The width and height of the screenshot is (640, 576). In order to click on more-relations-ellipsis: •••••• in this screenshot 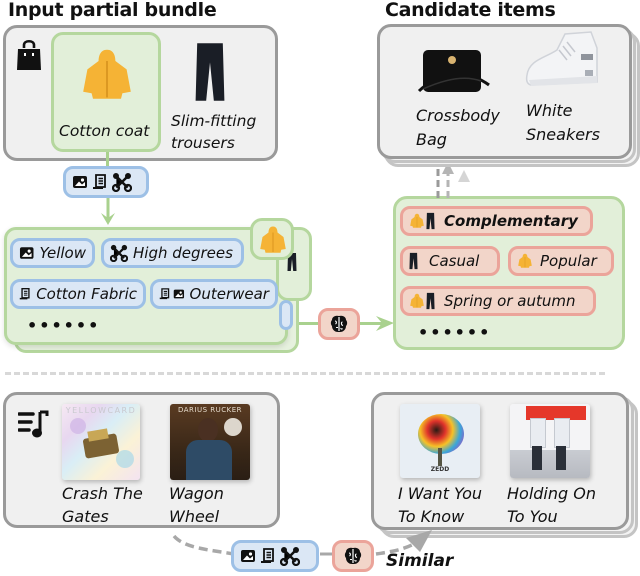, I will do `click(455, 332)`.